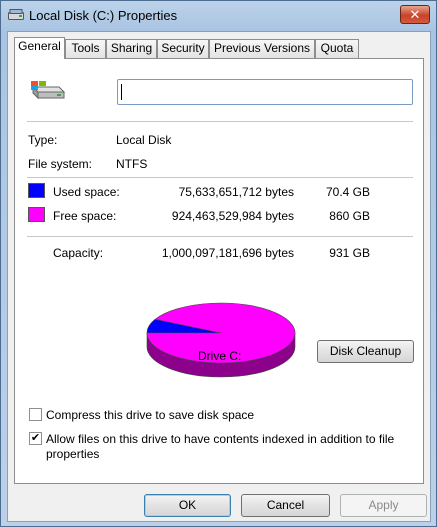 This screenshot has height=527, width=437. Describe the element at coordinates (35, 414) in the screenshot. I see `compress-checkbox` at that location.